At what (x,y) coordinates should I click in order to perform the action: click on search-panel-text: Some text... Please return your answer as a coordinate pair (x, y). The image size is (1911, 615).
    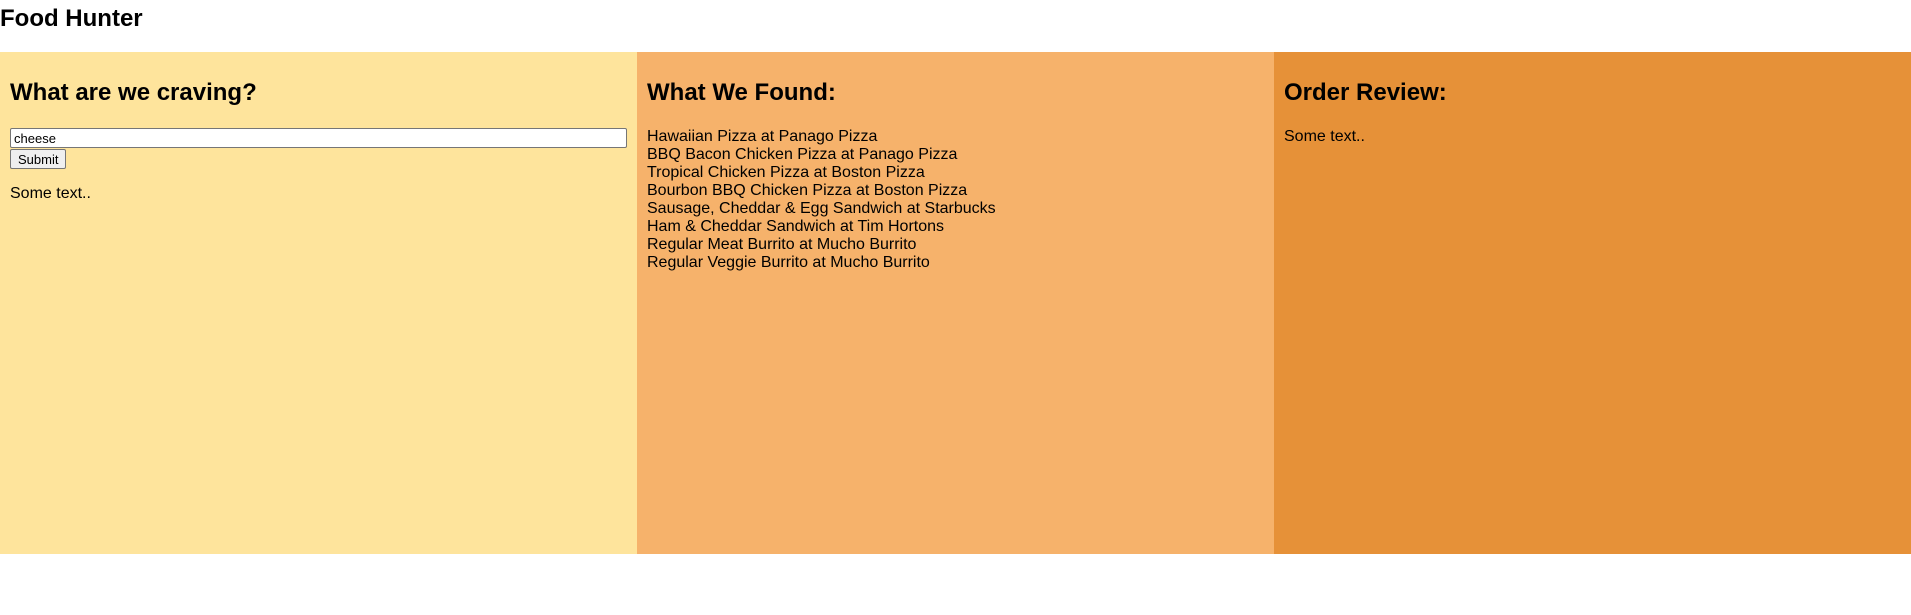
    Looking at the image, I should click on (50, 194).